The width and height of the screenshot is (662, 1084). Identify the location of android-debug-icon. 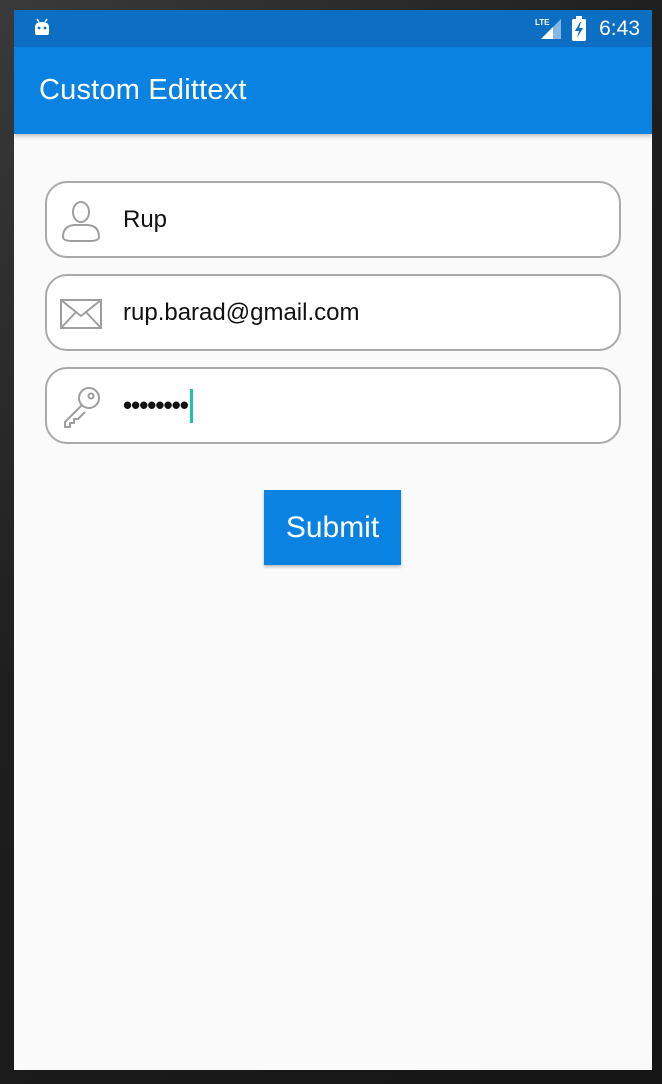
(42, 26).